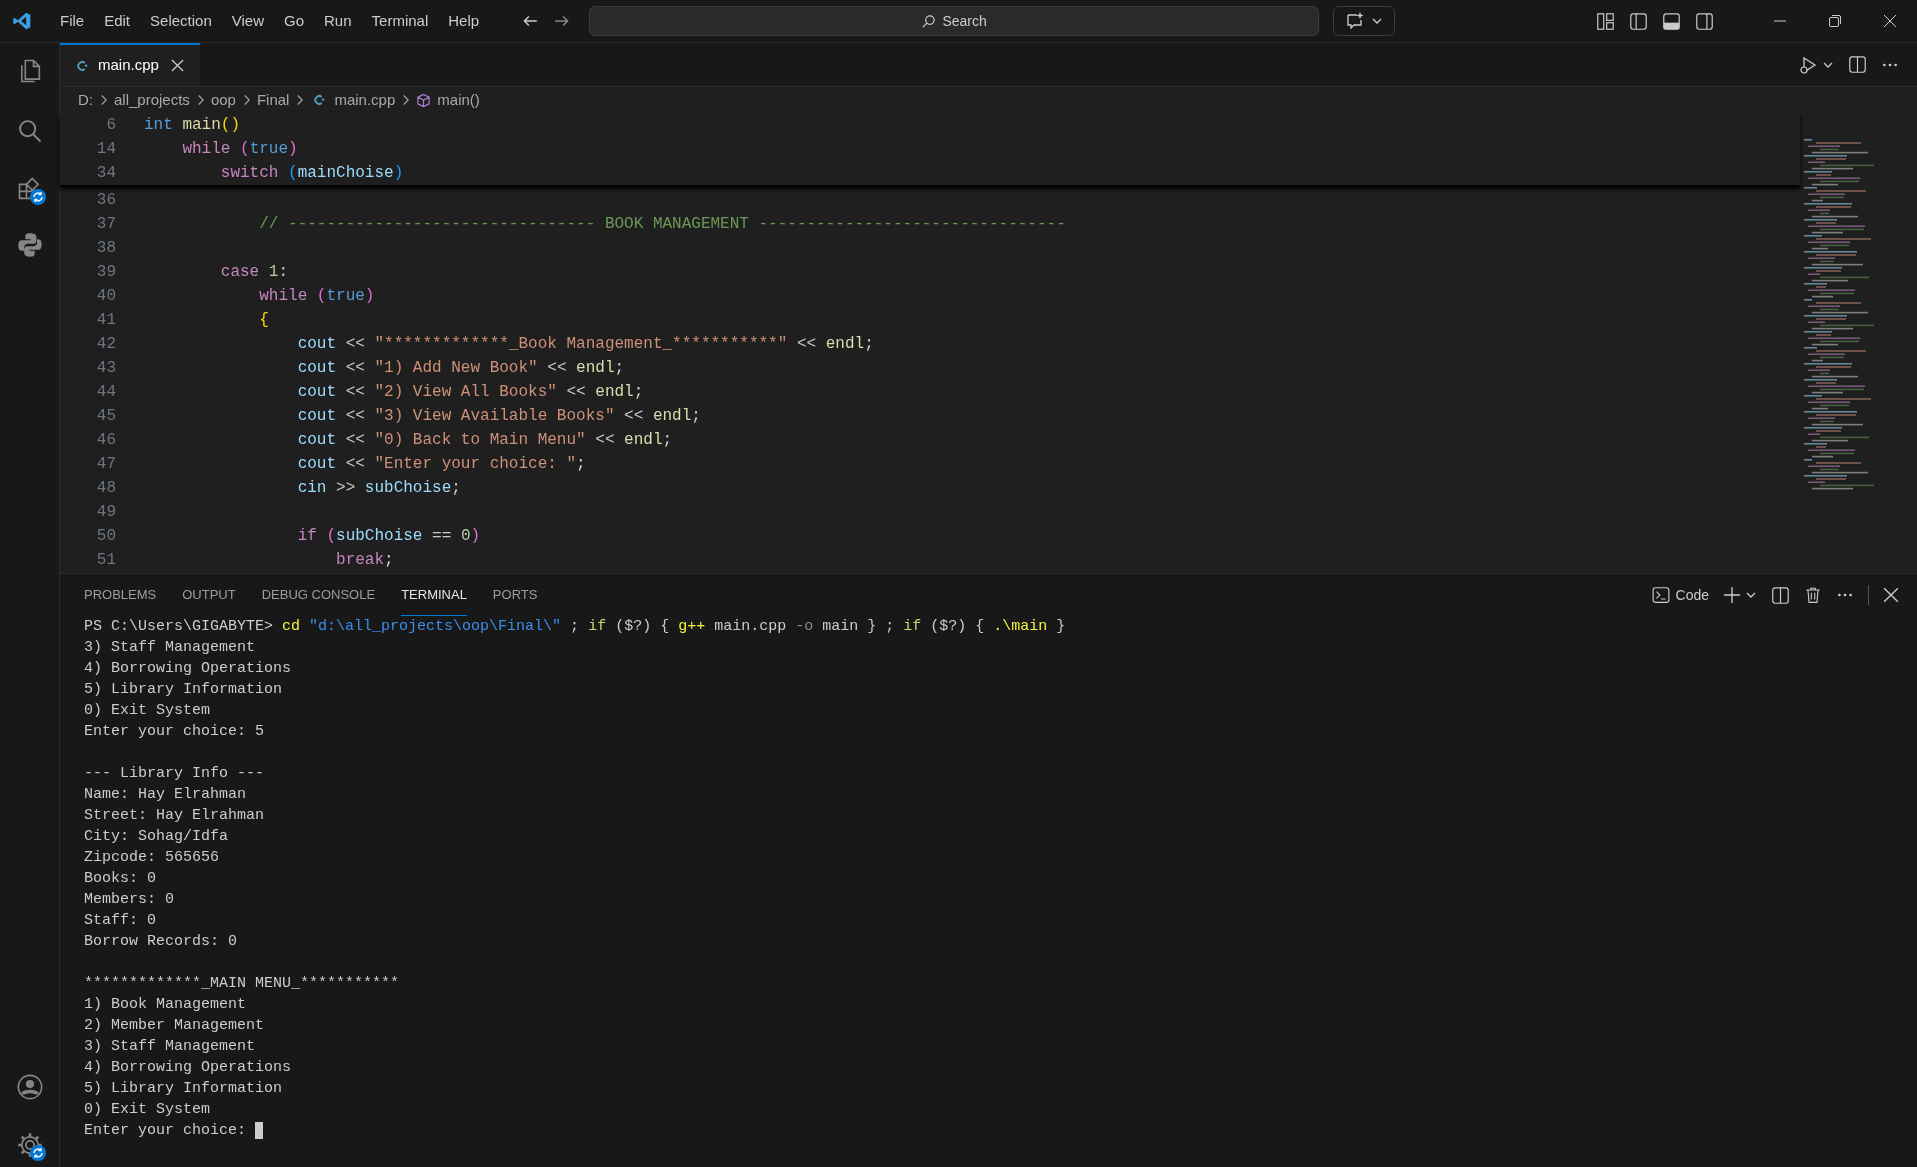 The height and width of the screenshot is (1167, 1917). I want to click on code-line: break;, so click(364, 560).